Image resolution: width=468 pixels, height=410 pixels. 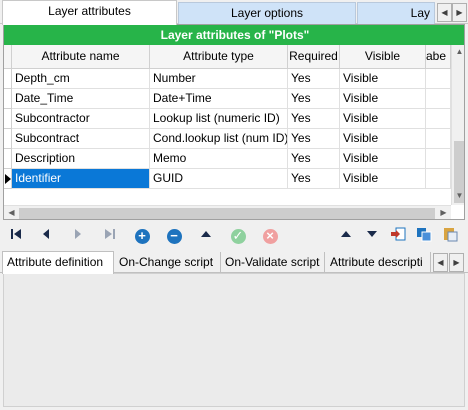 What do you see at coordinates (219, 79) in the screenshot?
I see `cell-attribute-type: Number` at bounding box center [219, 79].